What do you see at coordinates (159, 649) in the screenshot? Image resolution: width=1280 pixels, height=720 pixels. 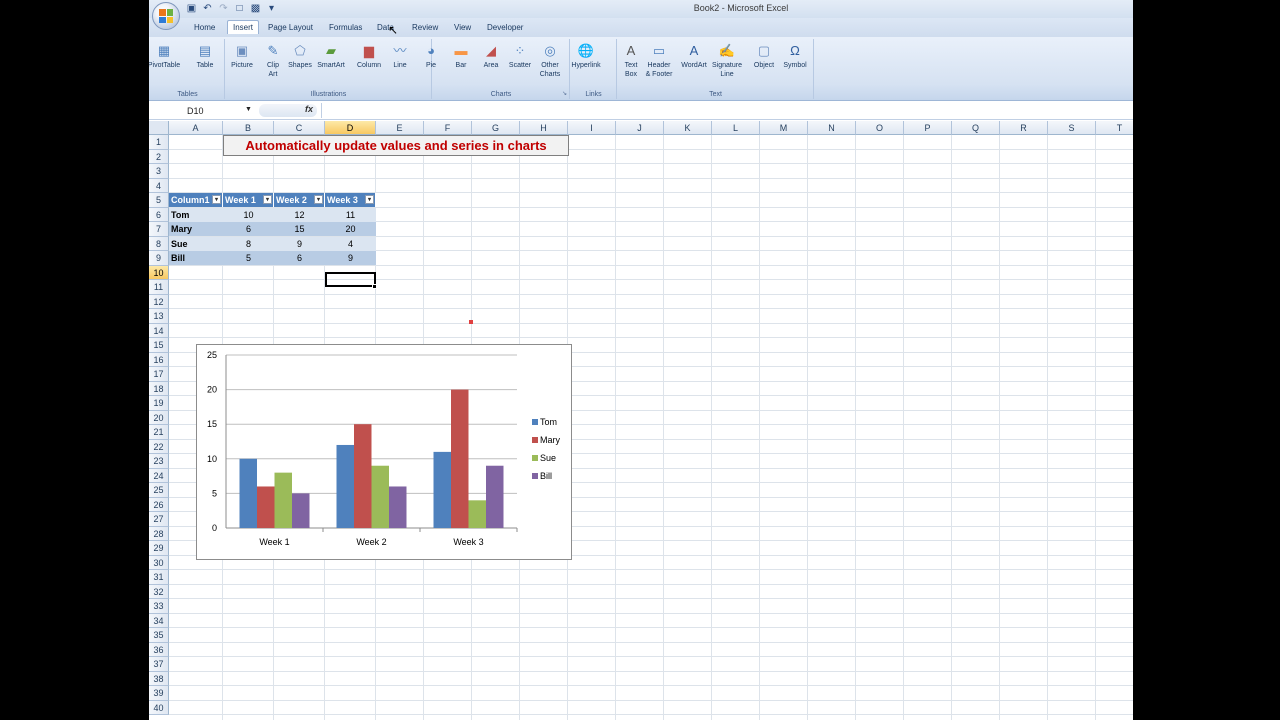 I see `row-header-36: 36` at bounding box center [159, 649].